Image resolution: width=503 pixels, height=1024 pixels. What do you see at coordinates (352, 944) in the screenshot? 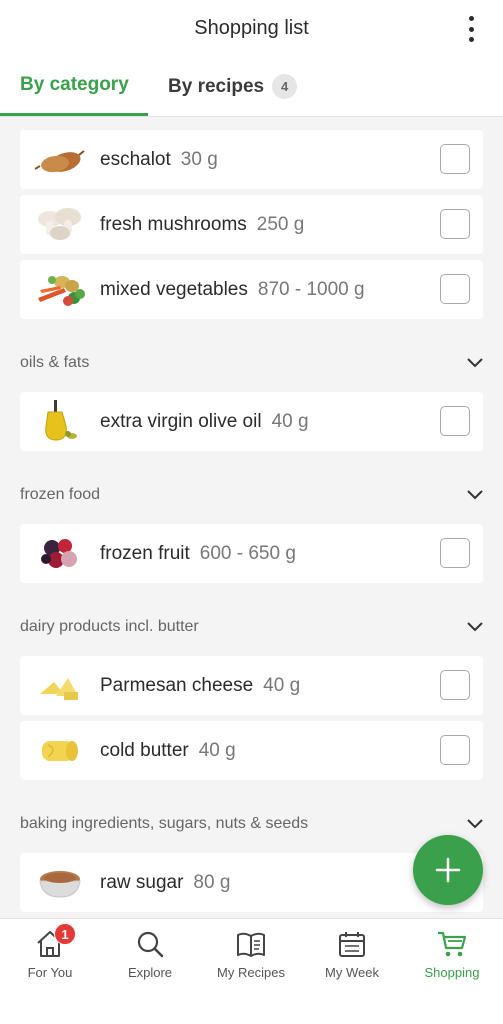
I see `calendar-icon` at bounding box center [352, 944].